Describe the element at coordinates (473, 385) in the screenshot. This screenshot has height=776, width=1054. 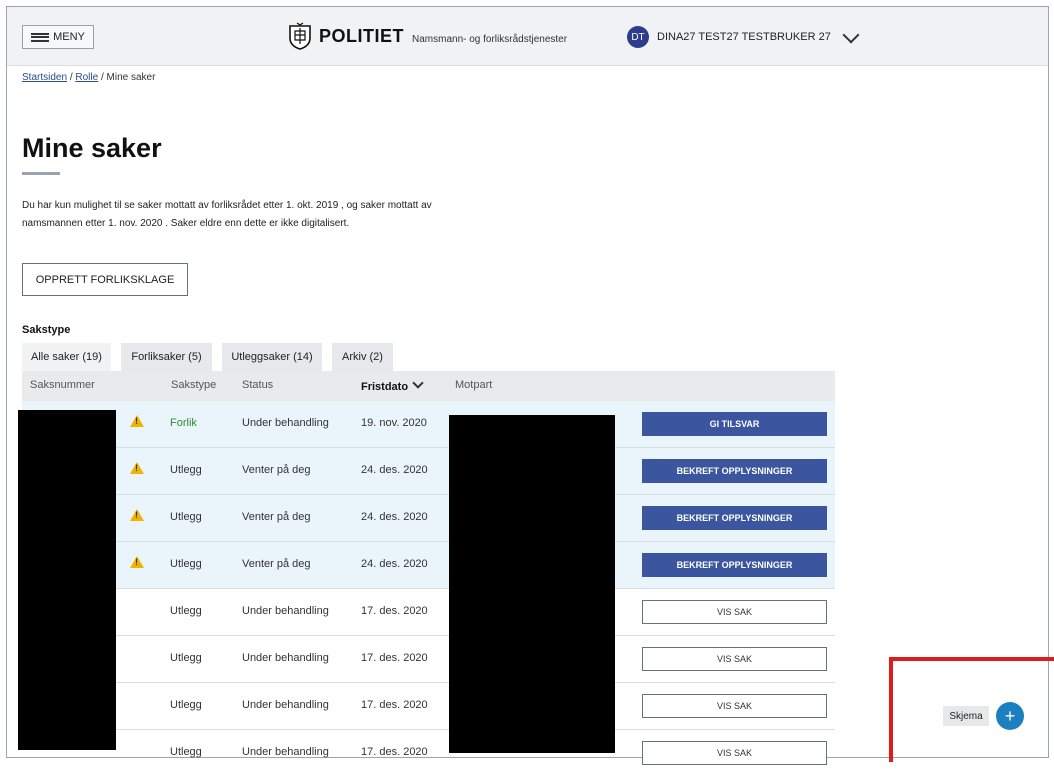
I see `col-motpart: Motpart` at that location.